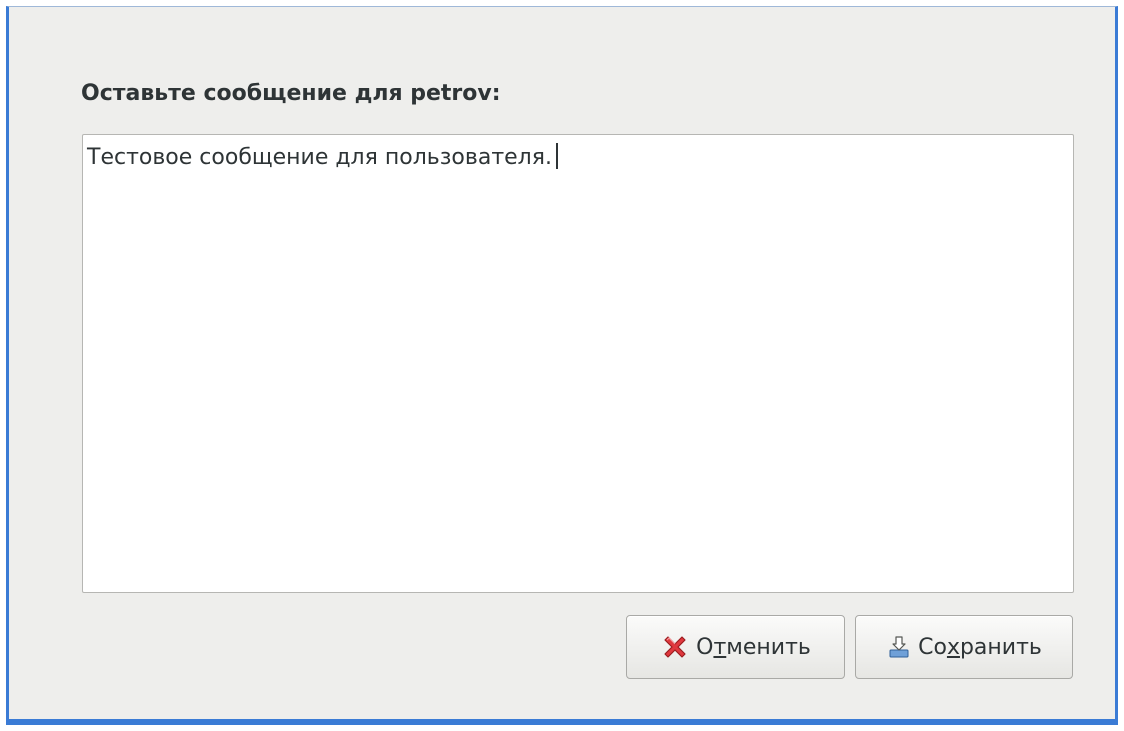  I want to click on save-download-icon, so click(899, 647).